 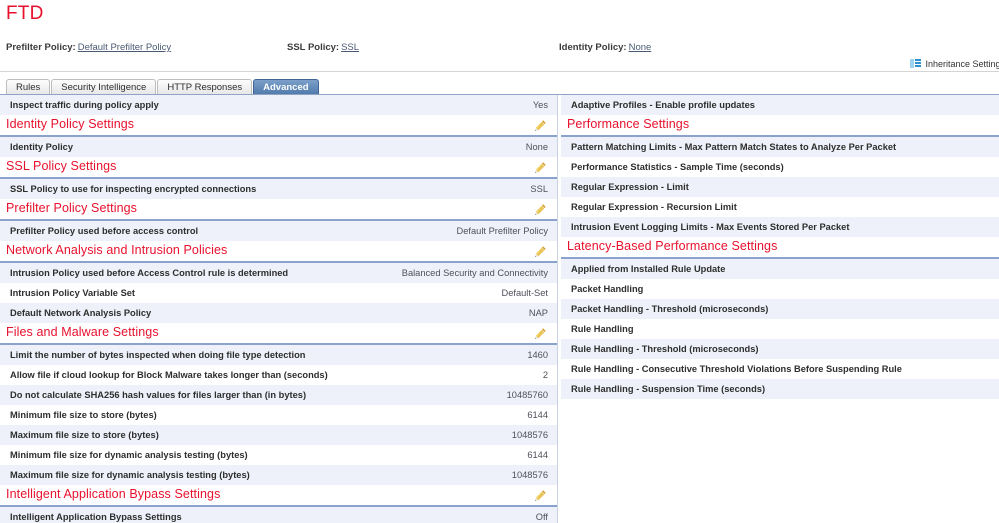 I want to click on setting-value: Default-Set, so click(x=524, y=293).